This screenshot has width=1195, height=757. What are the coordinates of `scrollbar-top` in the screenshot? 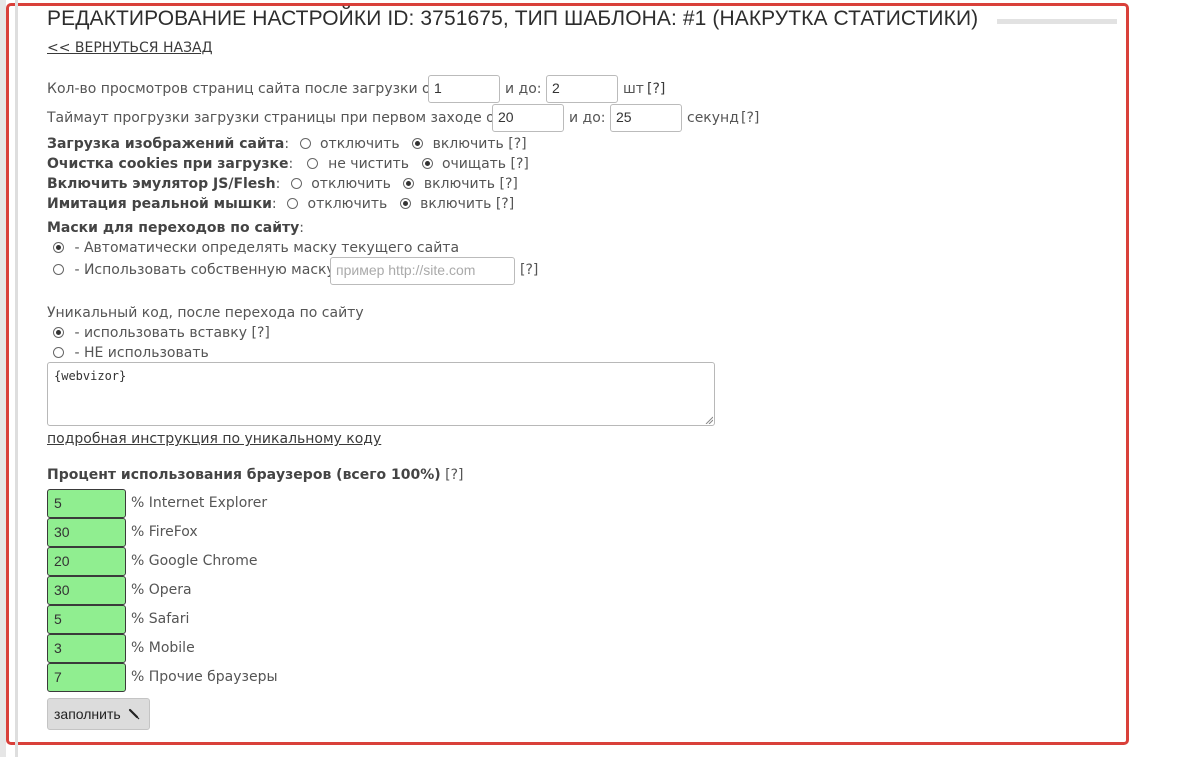 It's located at (1057, 21).